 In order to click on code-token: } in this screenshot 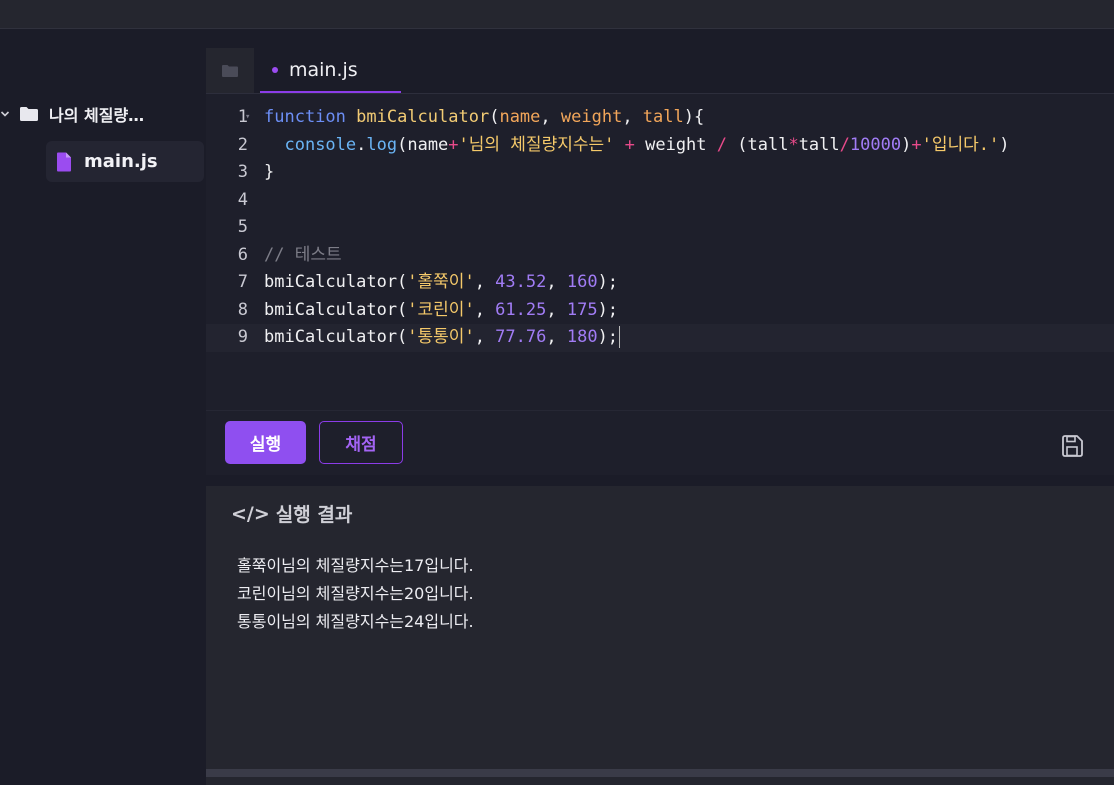, I will do `click(269, 172)`.